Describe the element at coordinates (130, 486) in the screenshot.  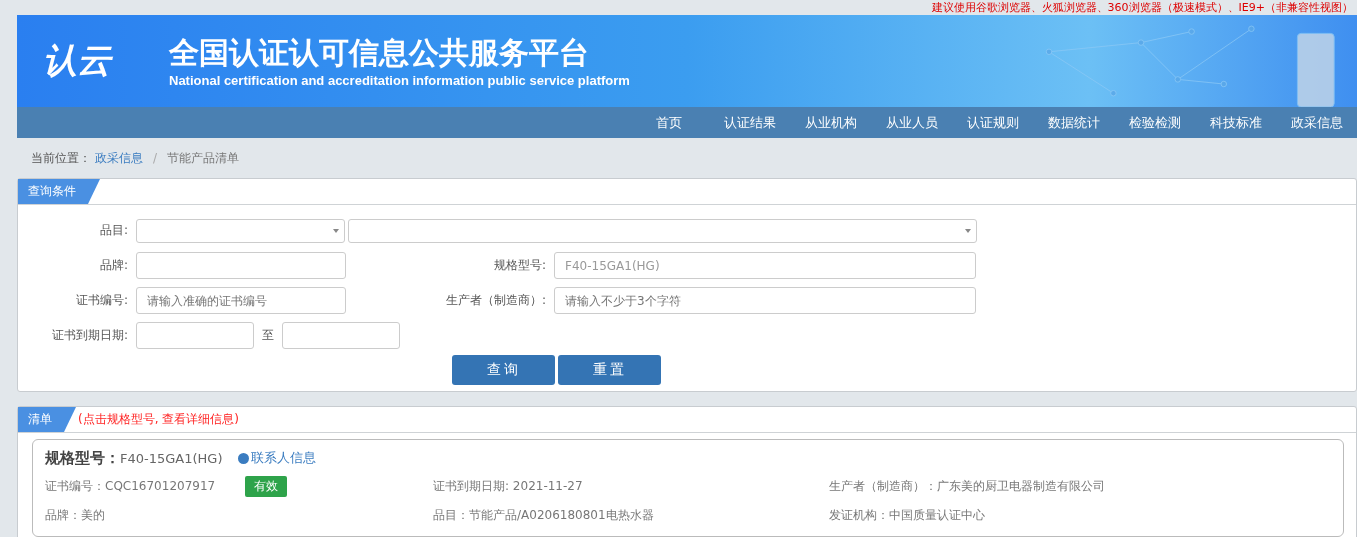
I see `cert-number-text: 证书编号：CQC16701207917` at that location.